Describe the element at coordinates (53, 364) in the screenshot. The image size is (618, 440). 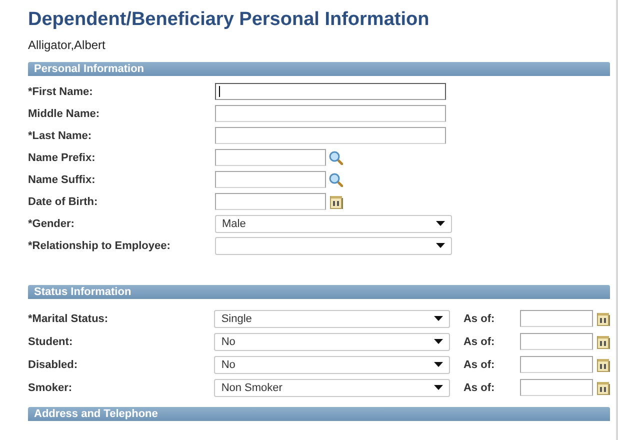
I see `field-label: Disabled:` at that location.